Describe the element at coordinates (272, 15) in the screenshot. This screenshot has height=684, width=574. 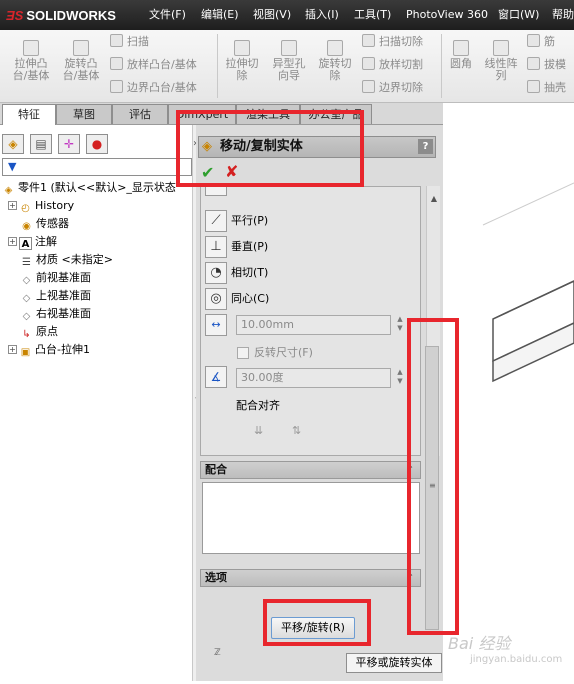
I see `menu-view: 视图(V)` at that location.